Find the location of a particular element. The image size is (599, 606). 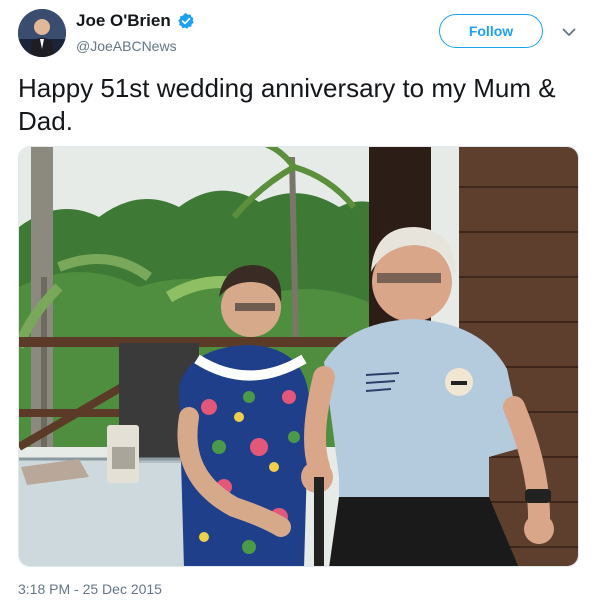

display-name-text: Joe O'Brien is located at coordinates (123, 20).